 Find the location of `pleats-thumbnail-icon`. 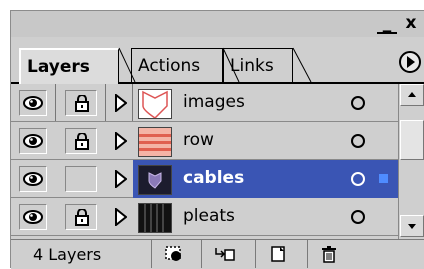

pleats-thumbnail-icon is located at coordinates (155, 218).